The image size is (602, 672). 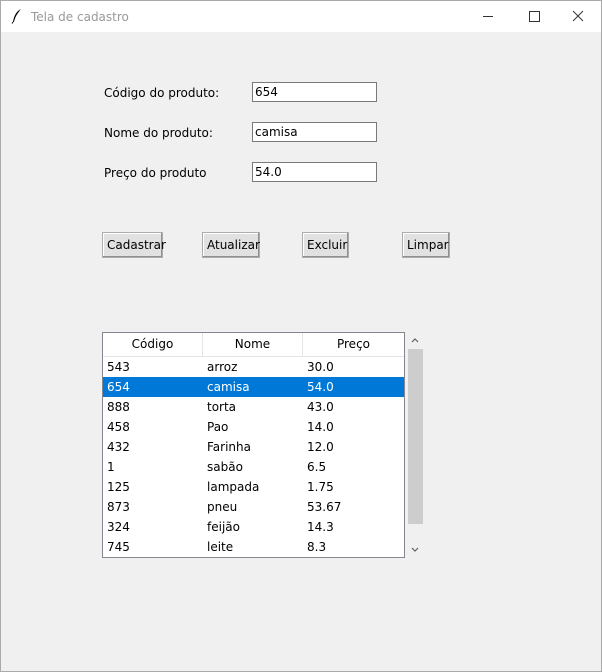 I want to click on excluir-button: Excluir, so click(x=325, y=245).